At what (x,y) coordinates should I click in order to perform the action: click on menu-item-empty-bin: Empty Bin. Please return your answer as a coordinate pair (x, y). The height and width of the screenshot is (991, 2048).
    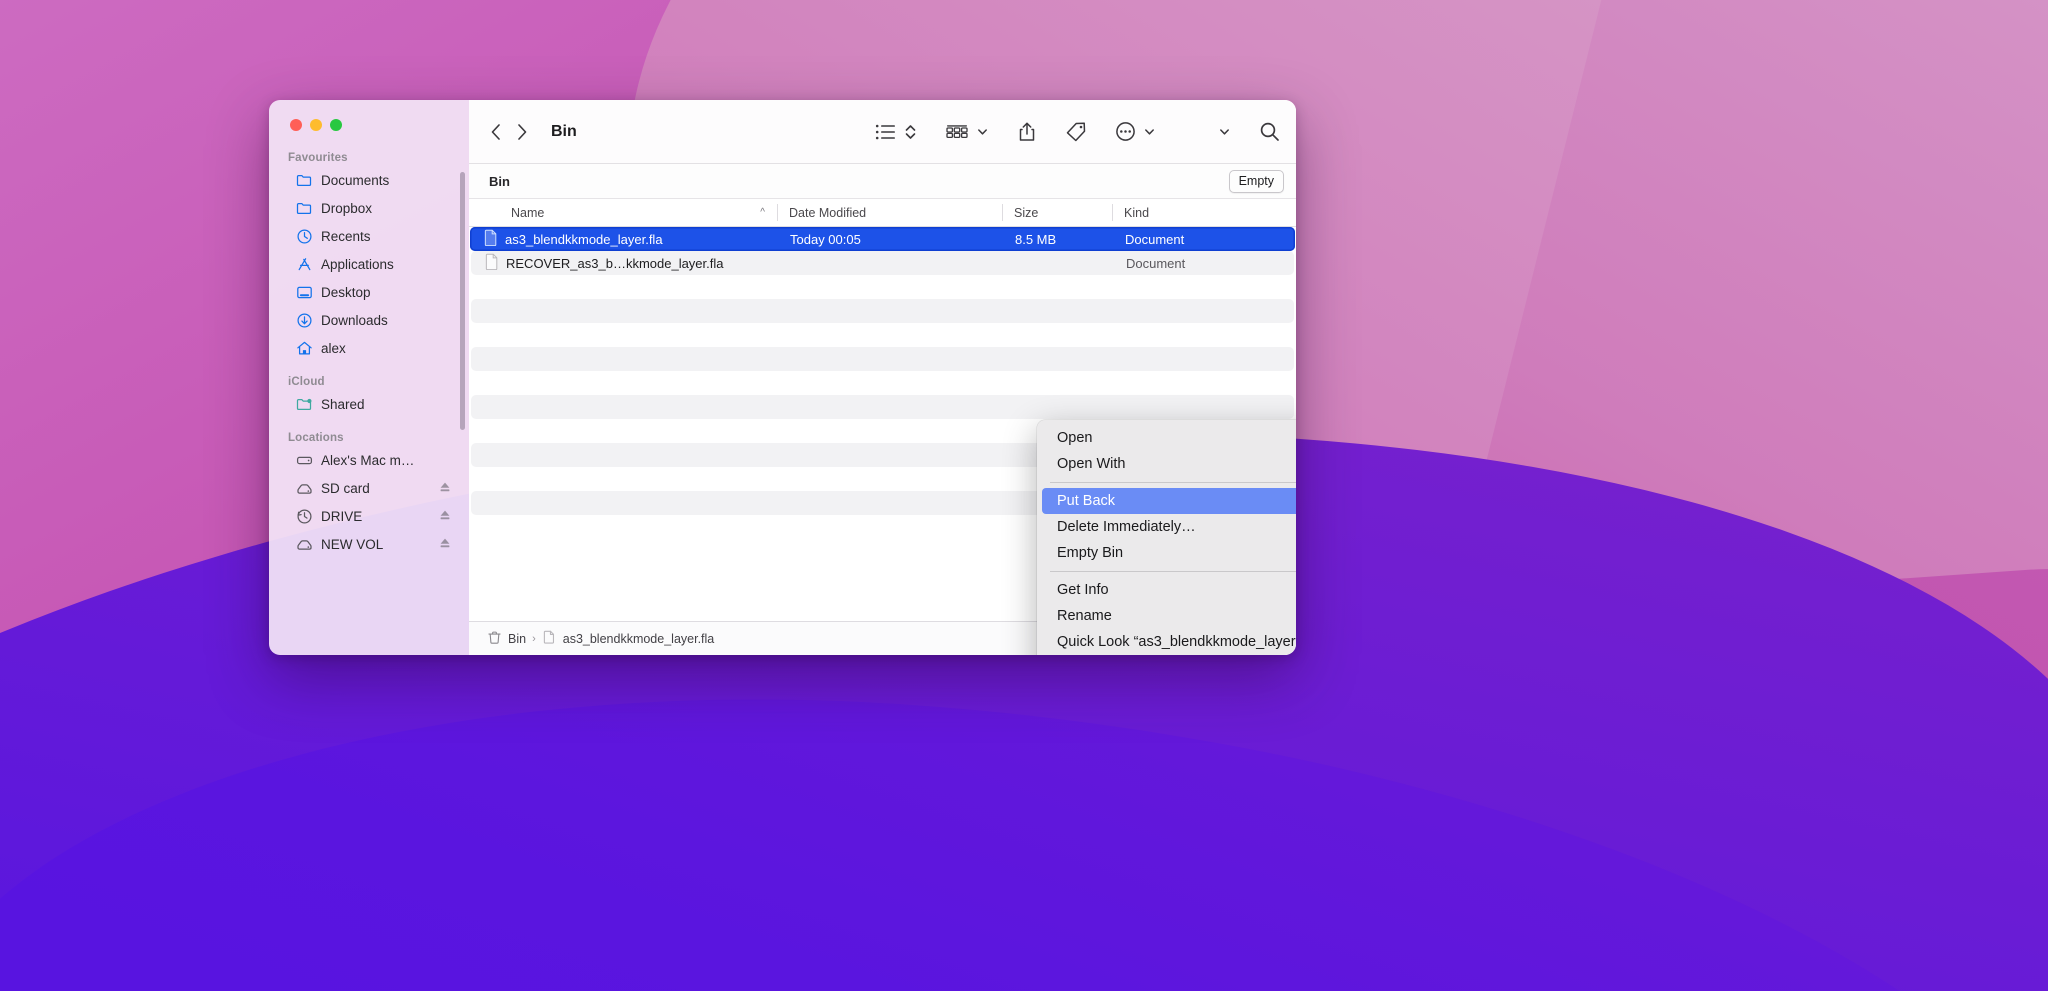
    Looking at the image, I should click on (1169, 553).